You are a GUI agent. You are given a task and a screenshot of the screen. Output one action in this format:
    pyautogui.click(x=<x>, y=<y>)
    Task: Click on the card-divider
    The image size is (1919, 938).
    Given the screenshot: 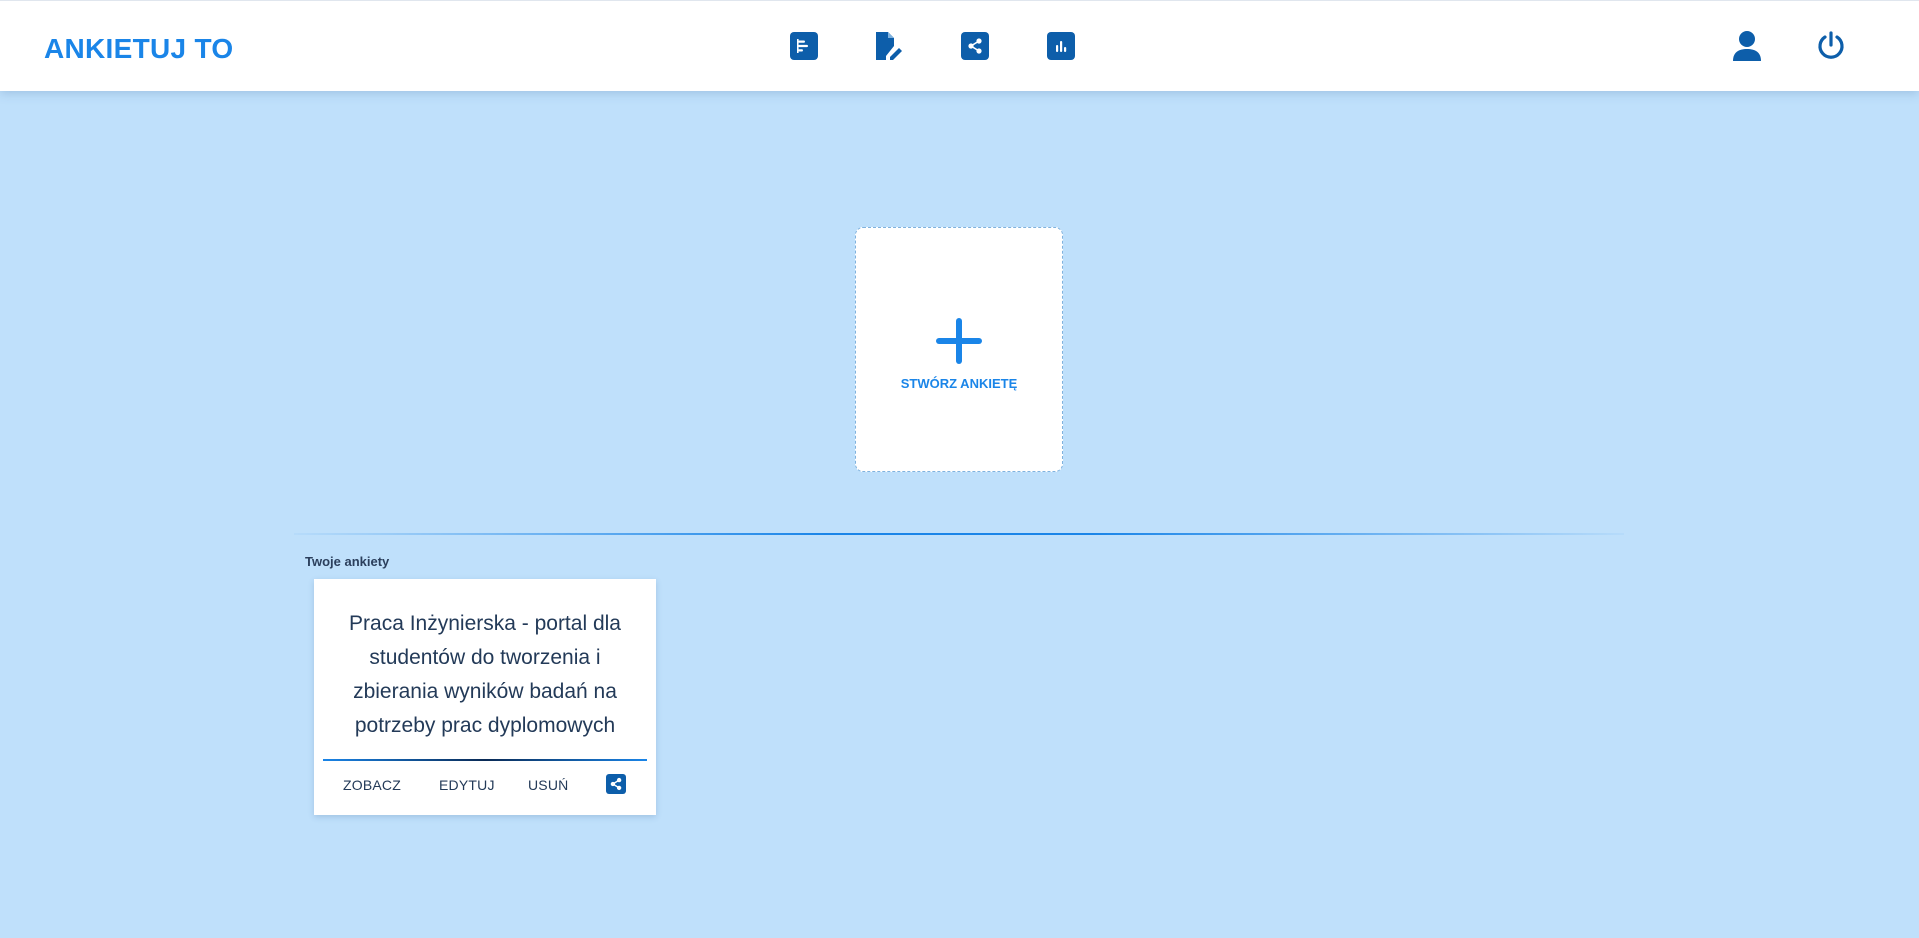 What is the action you would take?
    pyautogui.click(x=485, y=760)
    